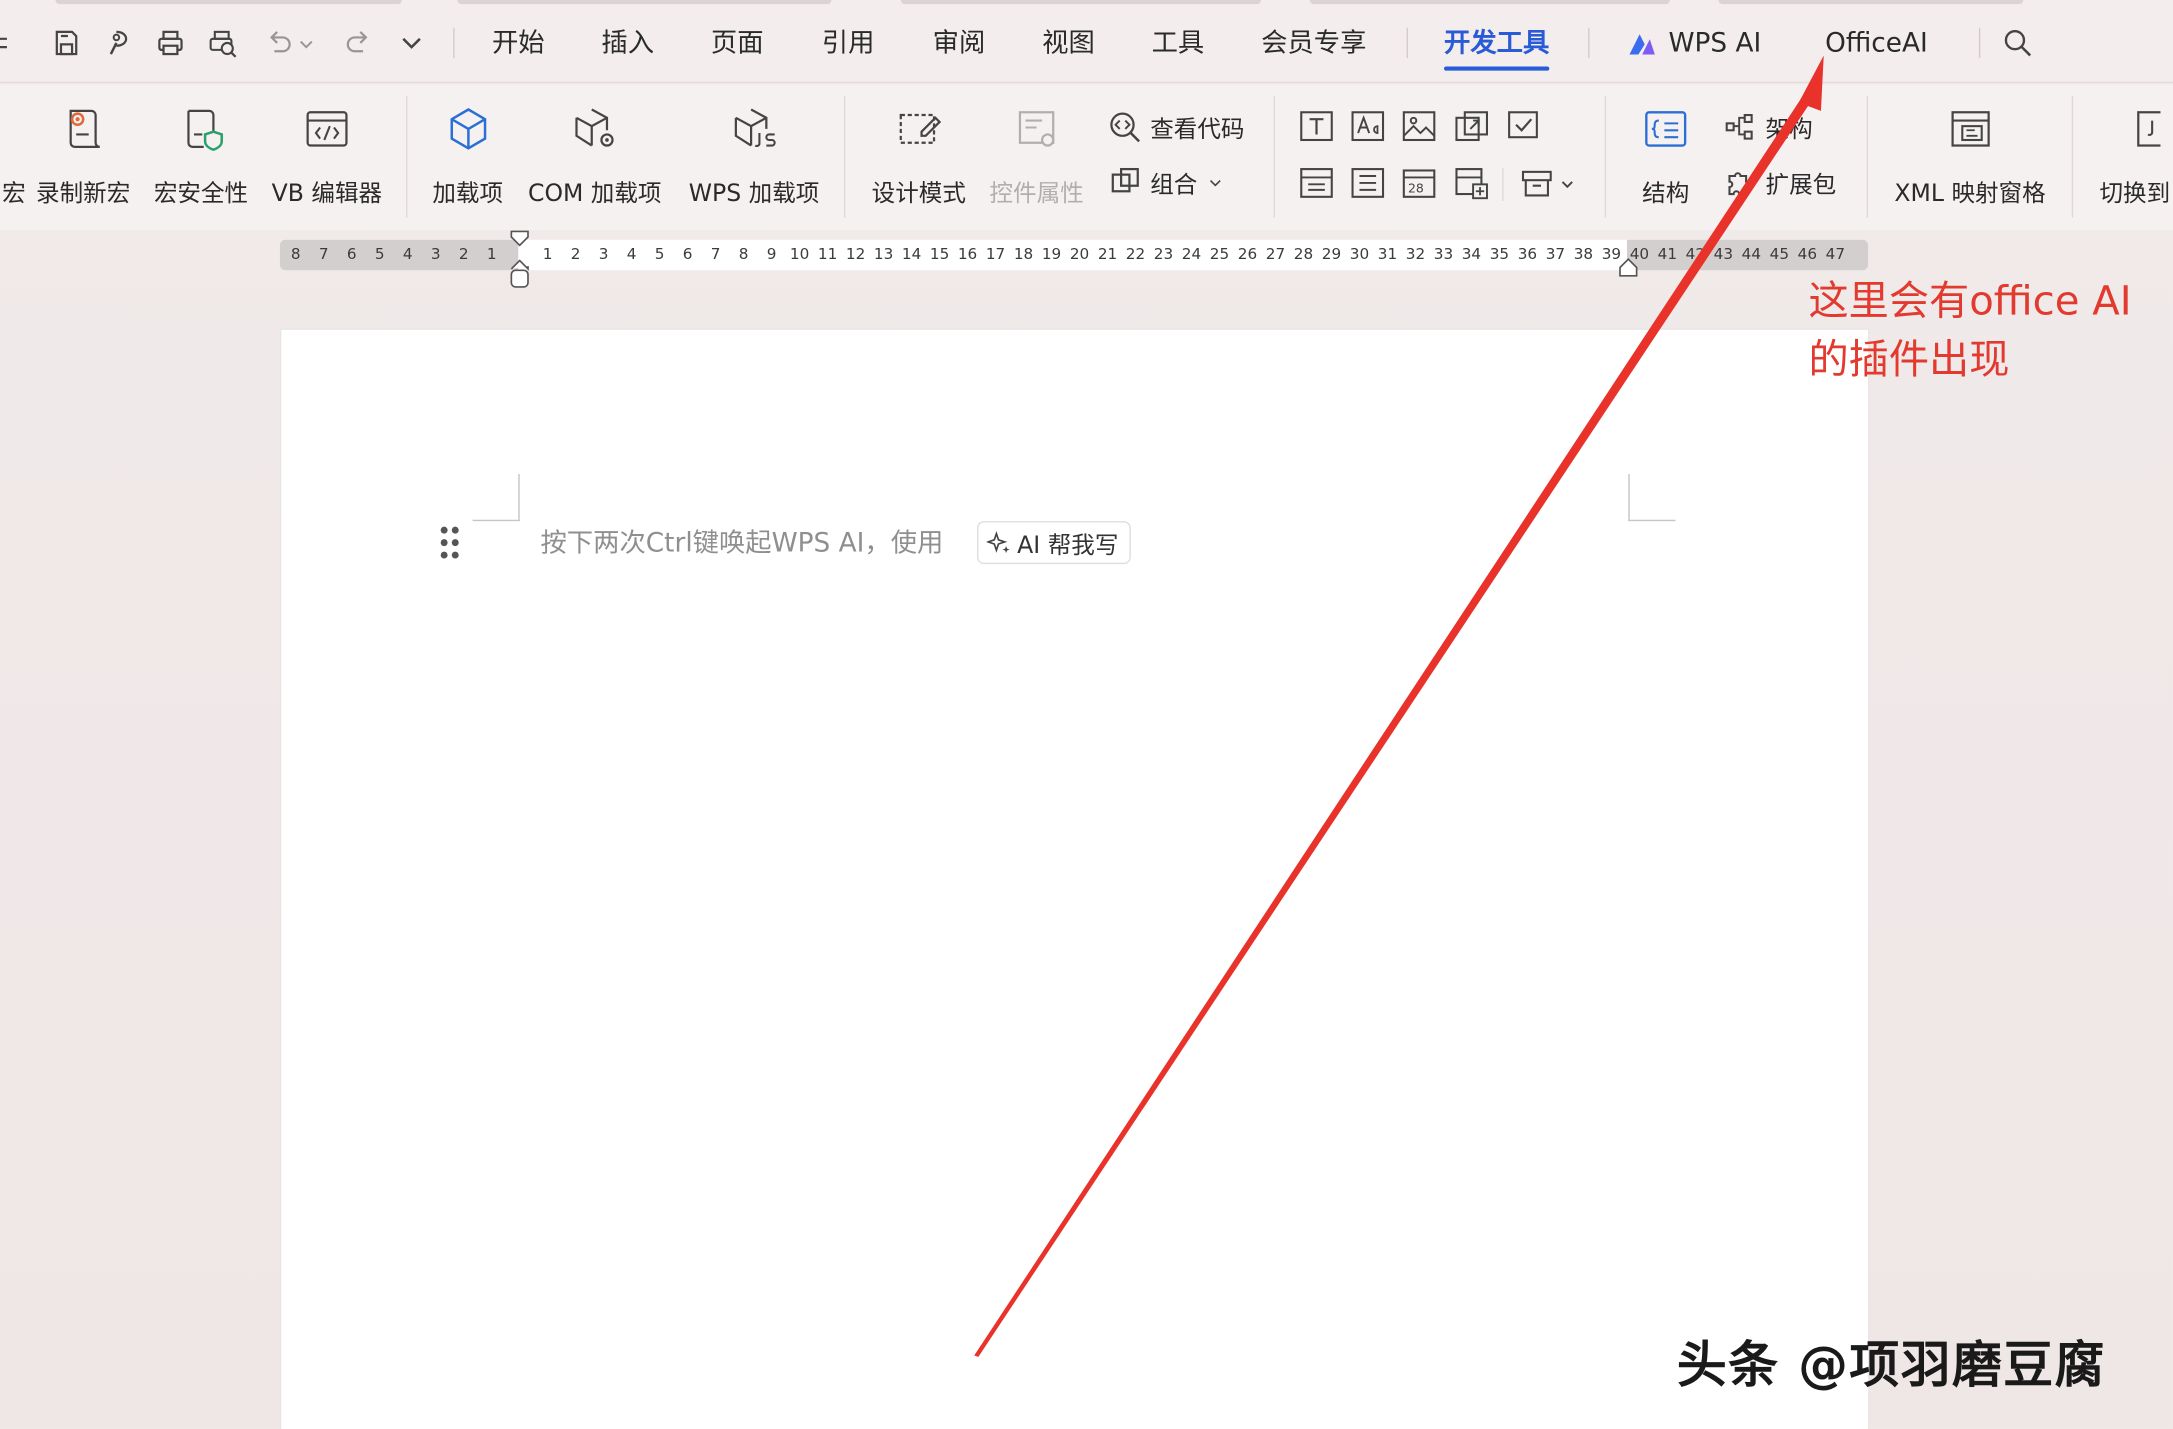  I want to click on text-control-icon, so click(1316, 126).